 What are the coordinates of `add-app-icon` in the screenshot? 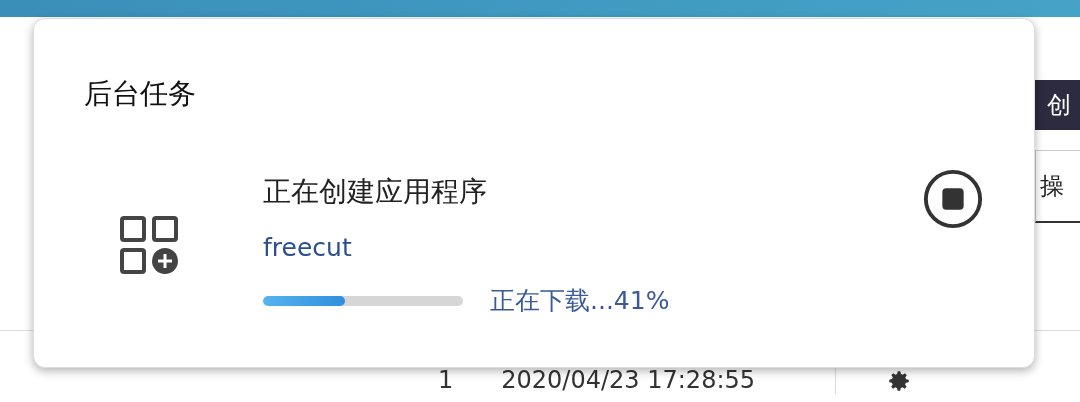 It's located at (149, 245).